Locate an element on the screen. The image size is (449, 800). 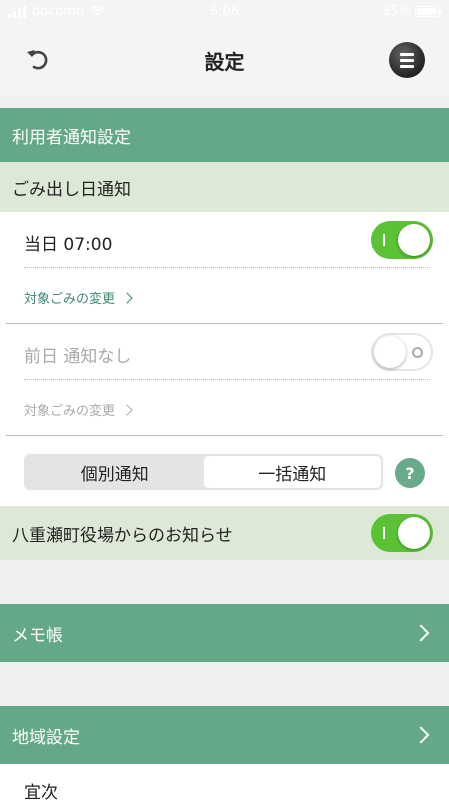
town-notice-toggle is located at coordinates (402, 533).